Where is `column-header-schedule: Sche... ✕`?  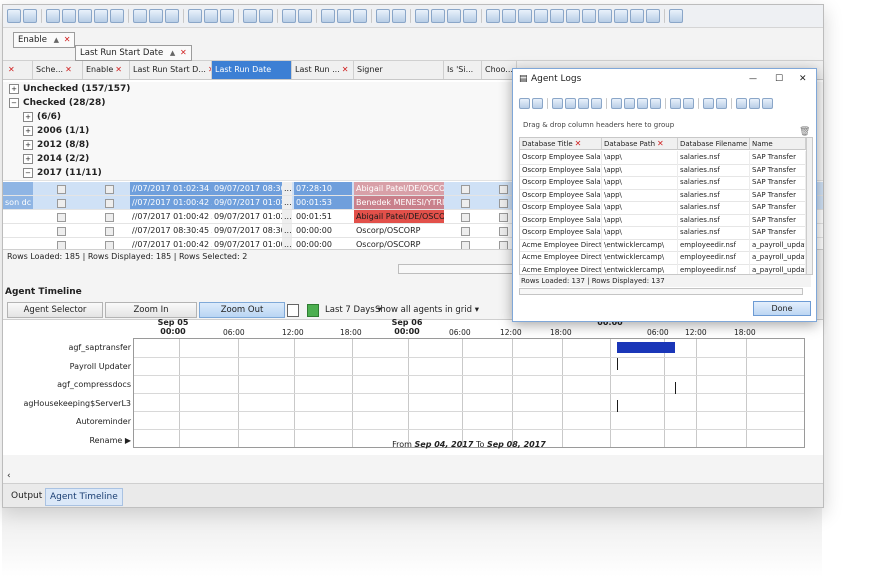 column-header-schedule: Sche... ✕ is located at coordinates (58, 70).